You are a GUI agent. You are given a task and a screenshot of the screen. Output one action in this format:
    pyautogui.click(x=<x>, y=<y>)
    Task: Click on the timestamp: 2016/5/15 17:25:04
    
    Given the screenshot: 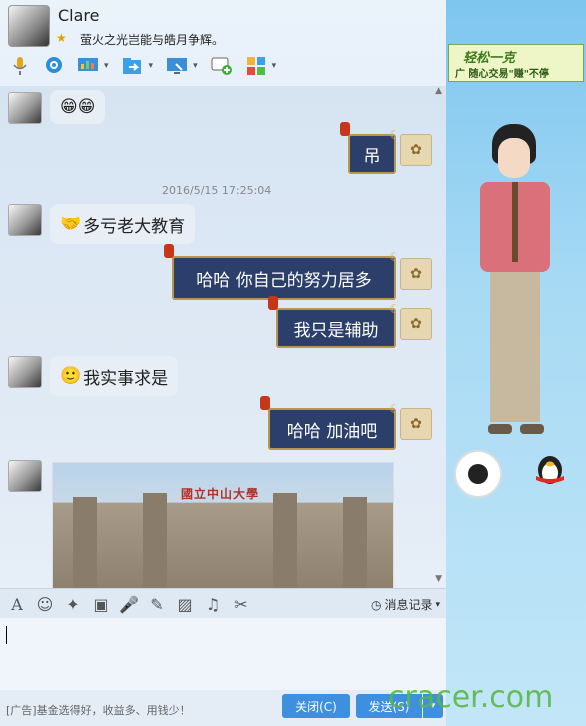 What is the action you would take?
    pyautogui.click(x=217, y=190)
    